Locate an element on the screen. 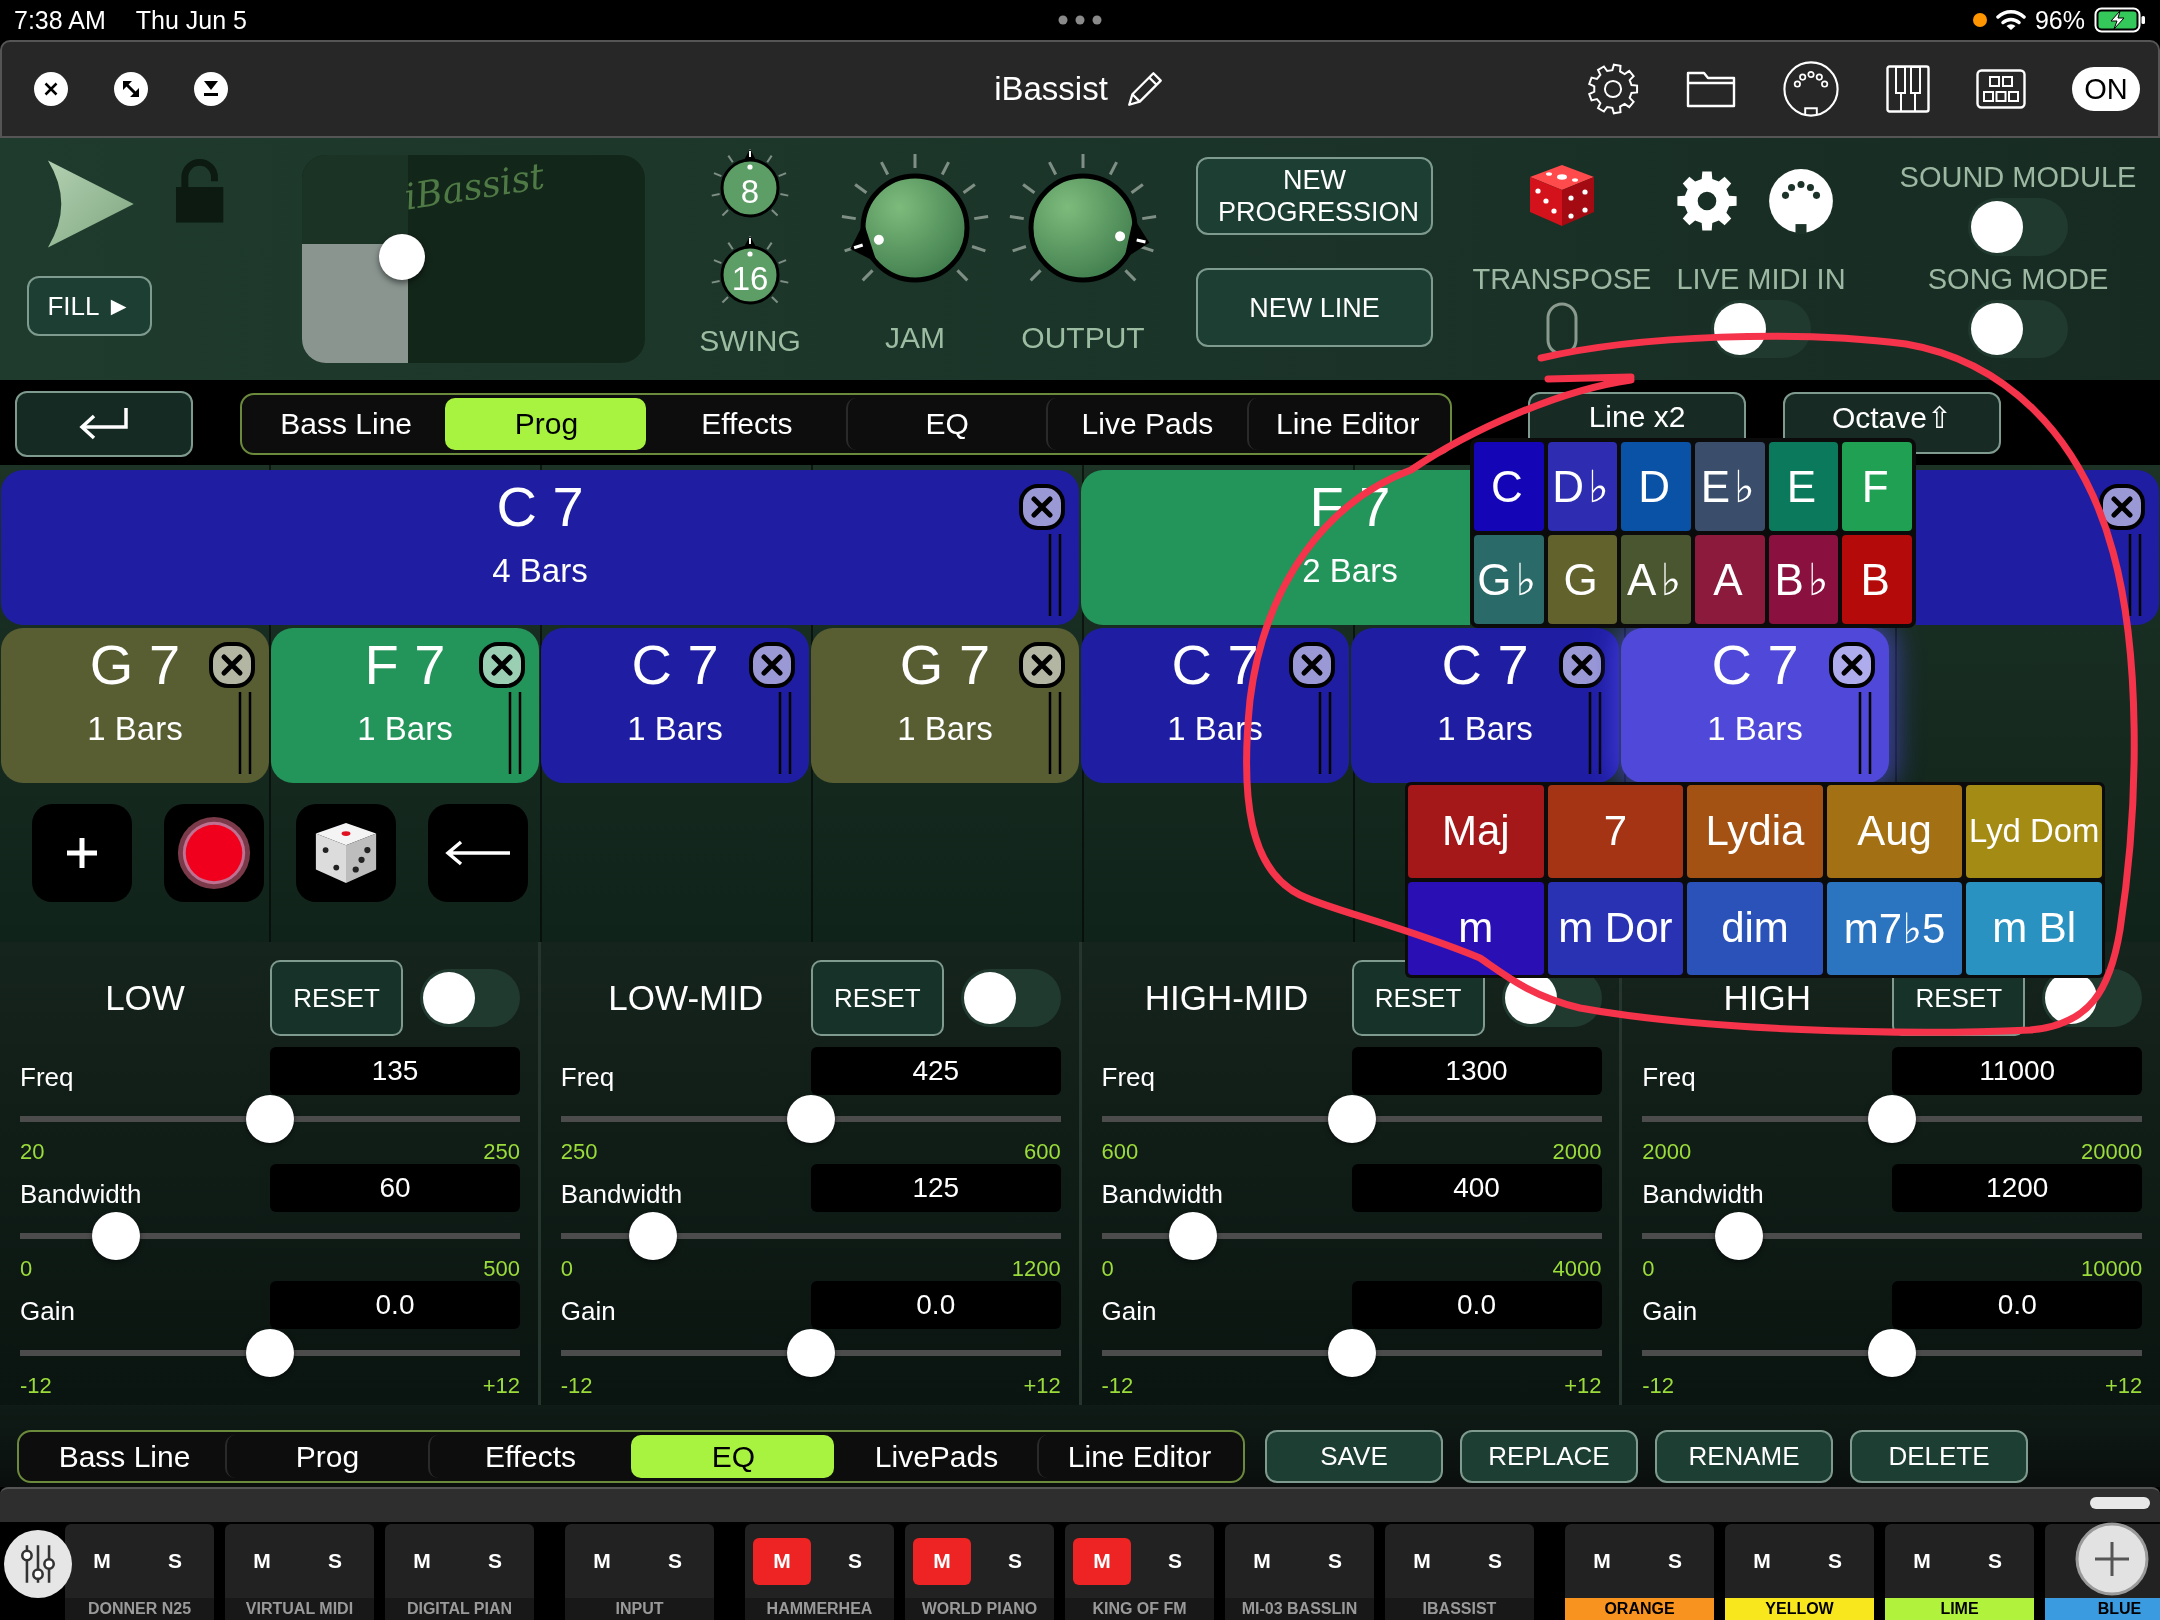 This screenshot has width=2160, height=1620. action-button: REPLACE is located at coordinates (1549, 1456).